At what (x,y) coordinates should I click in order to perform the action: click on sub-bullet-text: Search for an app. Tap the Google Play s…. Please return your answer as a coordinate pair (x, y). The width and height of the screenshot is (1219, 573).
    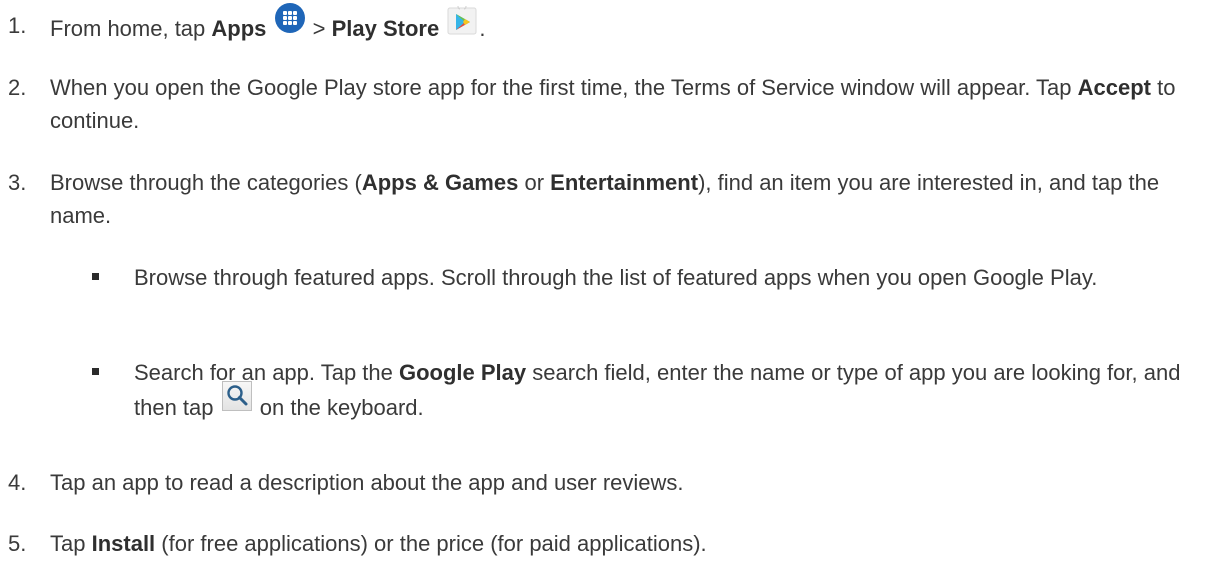
    Looking at the image, I should click on (673, 390).